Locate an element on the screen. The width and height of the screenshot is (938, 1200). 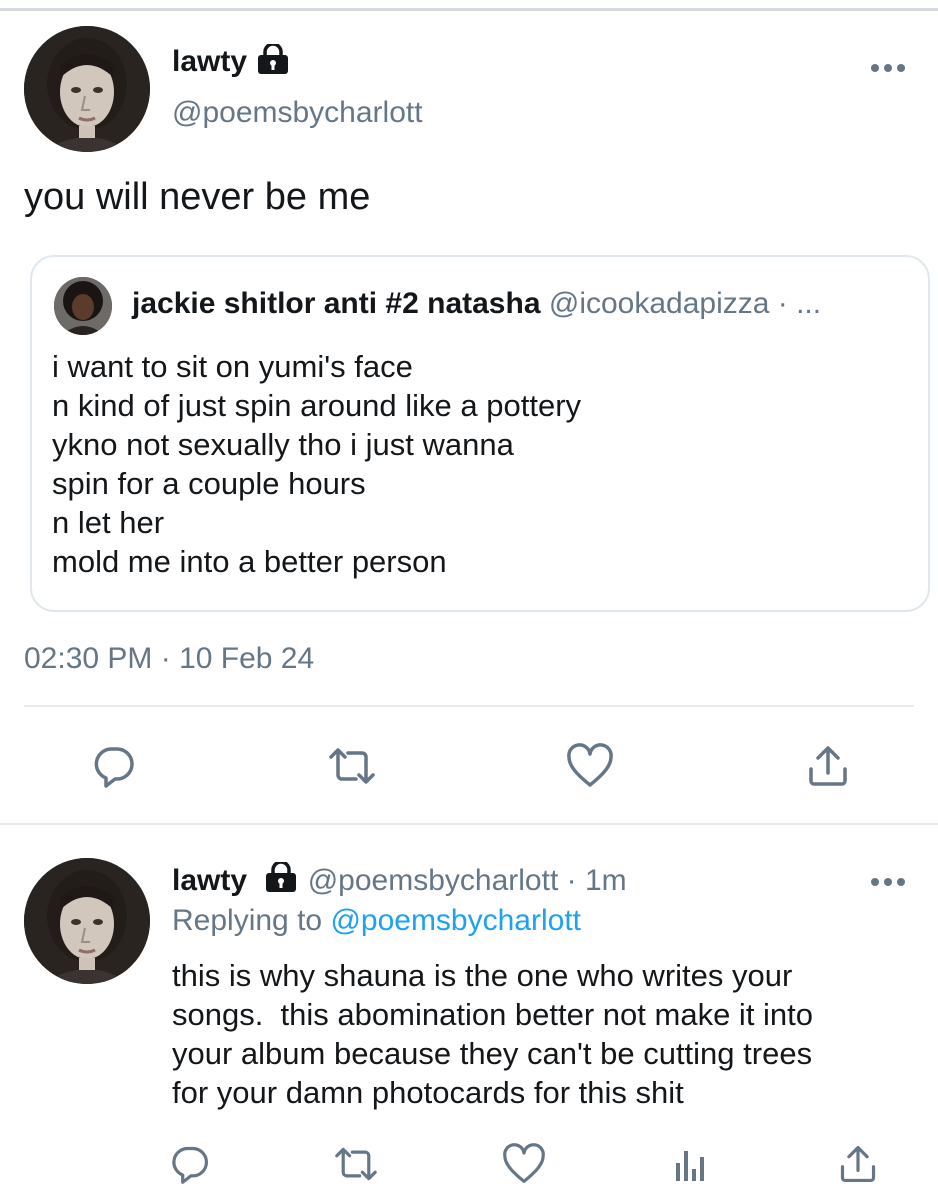
handle: @poemsbycharlott is located at coordinates (297, 113).